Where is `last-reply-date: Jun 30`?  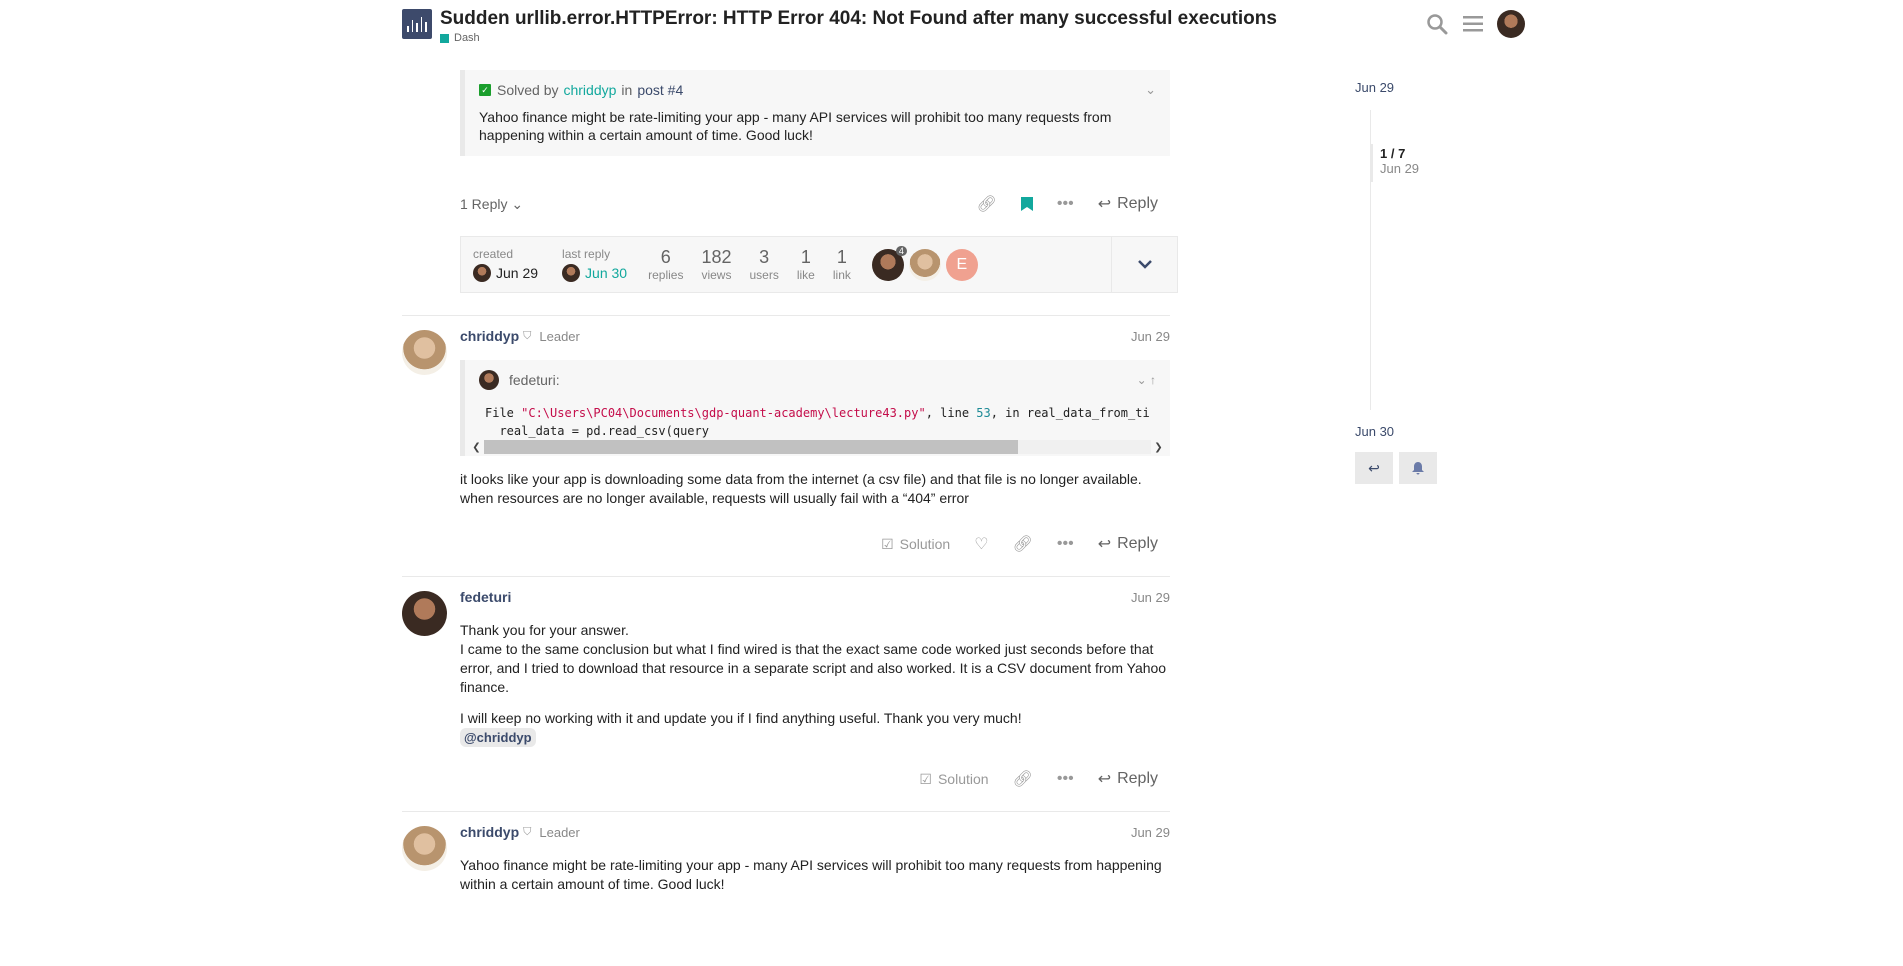
last-reply-date: Jun 30 is located at coordinates (606, 273).